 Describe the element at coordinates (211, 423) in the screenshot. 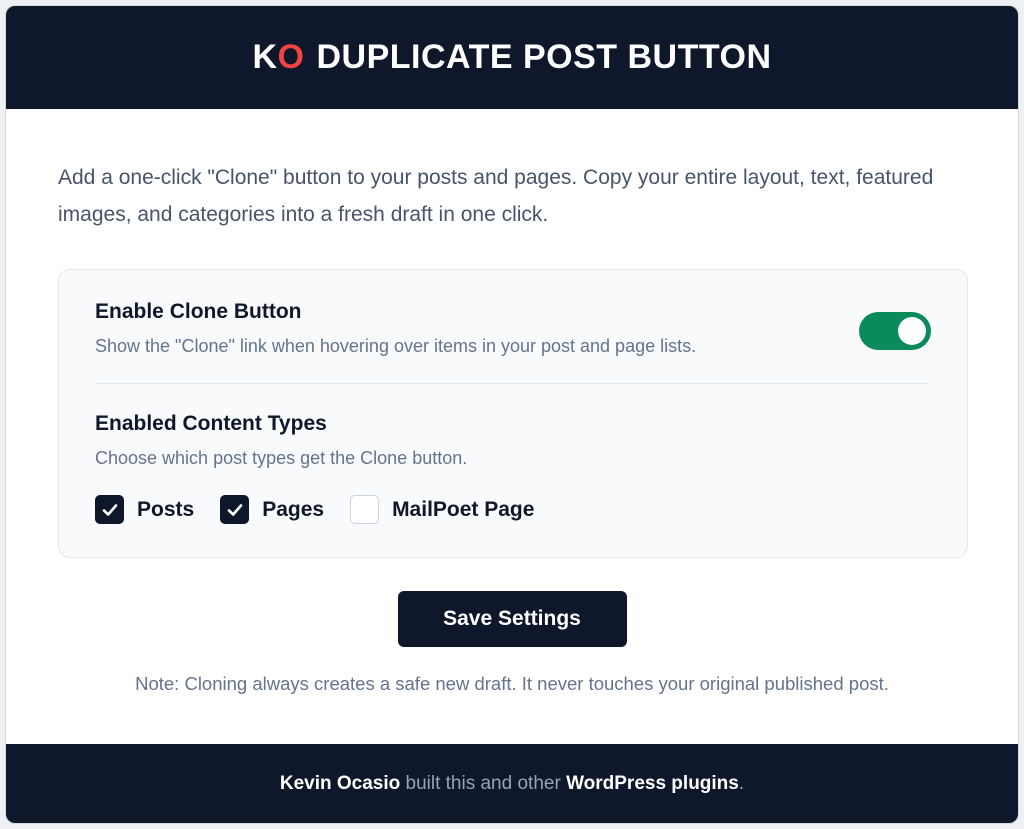

I see `content-types-title: Enabled Content Types` at that location.